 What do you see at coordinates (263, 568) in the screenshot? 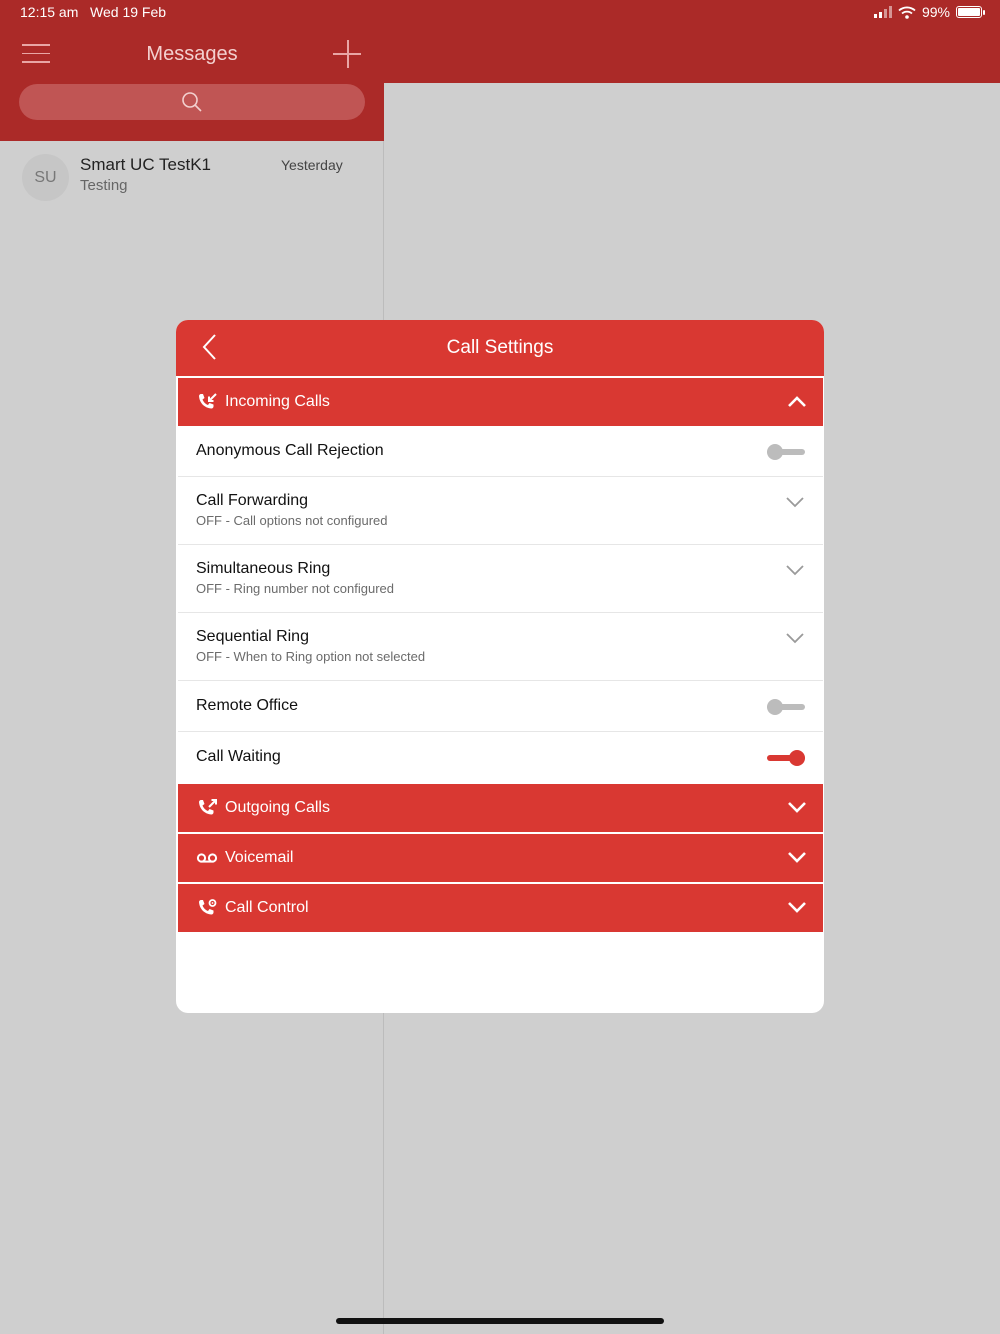
I see `setting-label: Simultaneous Ring` at bounding box center [263, 568].